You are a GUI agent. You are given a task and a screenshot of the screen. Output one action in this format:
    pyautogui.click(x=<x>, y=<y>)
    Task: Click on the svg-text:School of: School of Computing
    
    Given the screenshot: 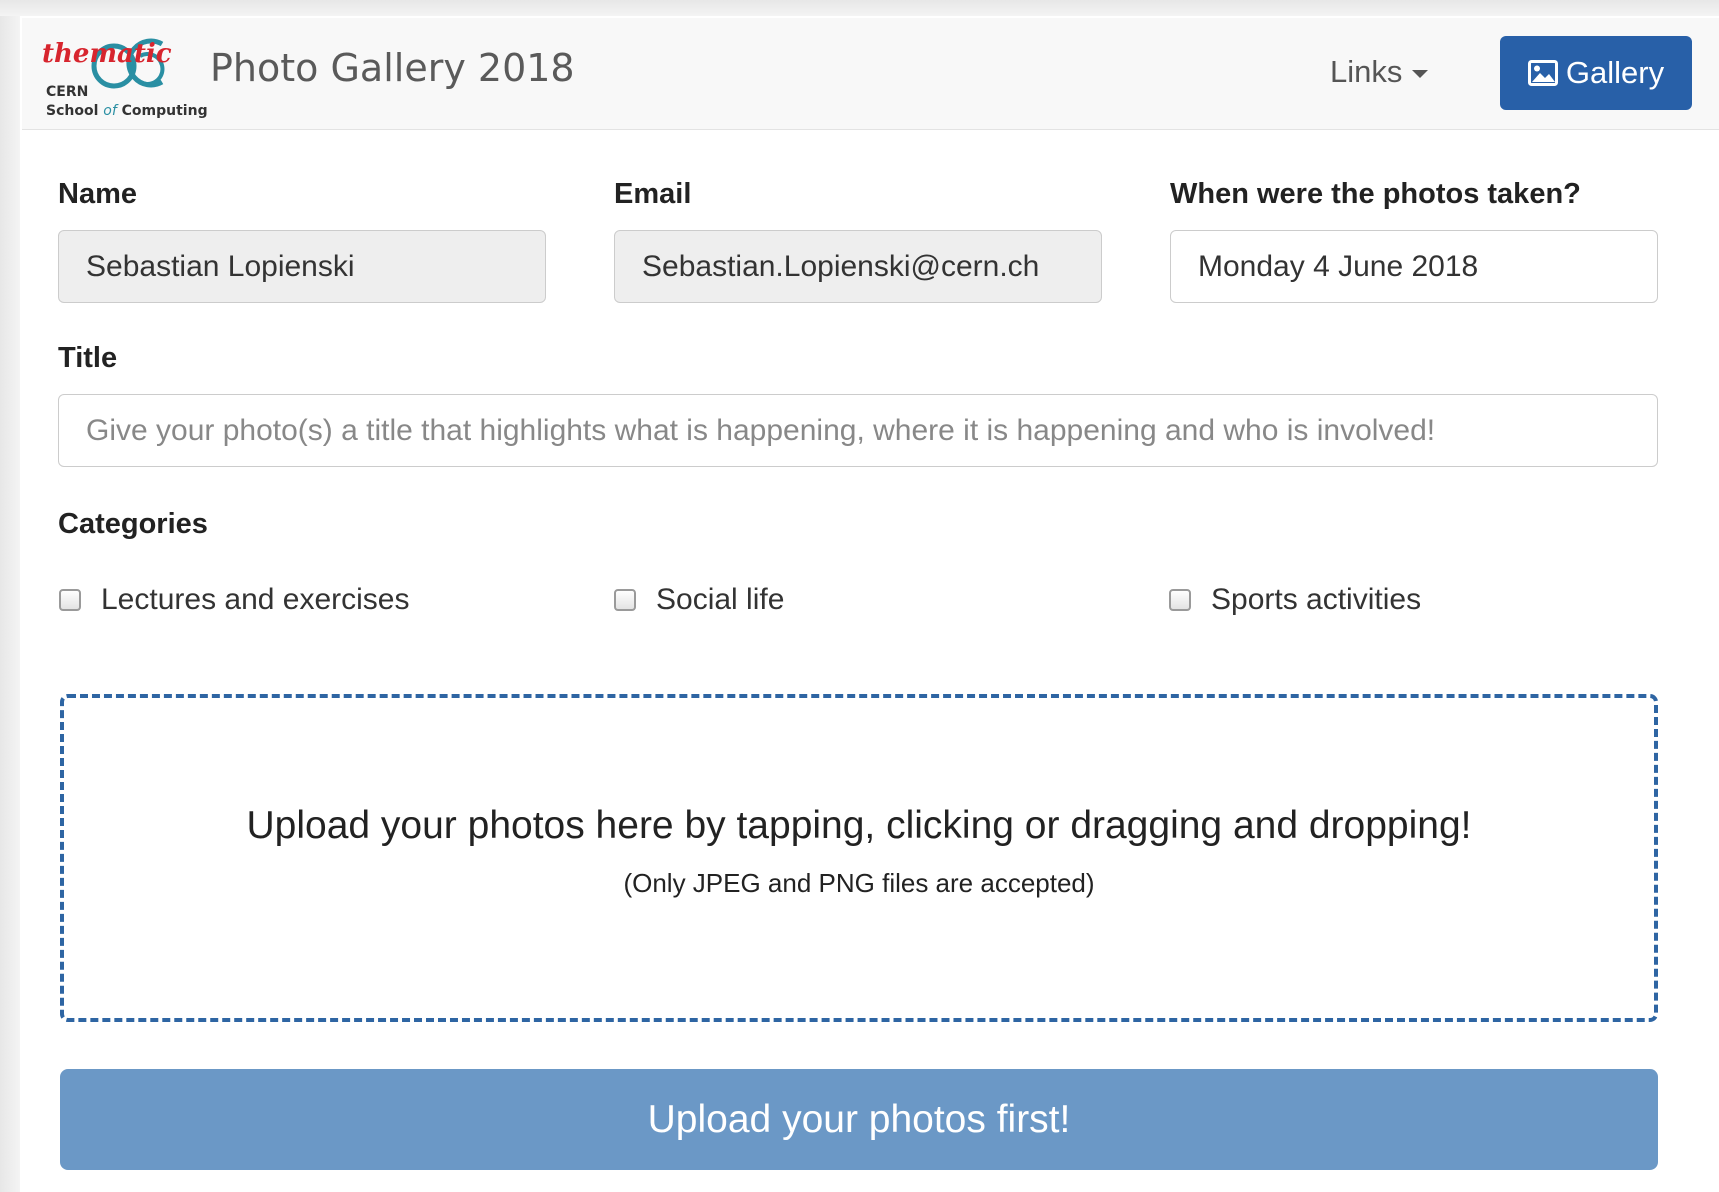 What is the action you would take?
    pyautogui.click(x=127, y=111)
    